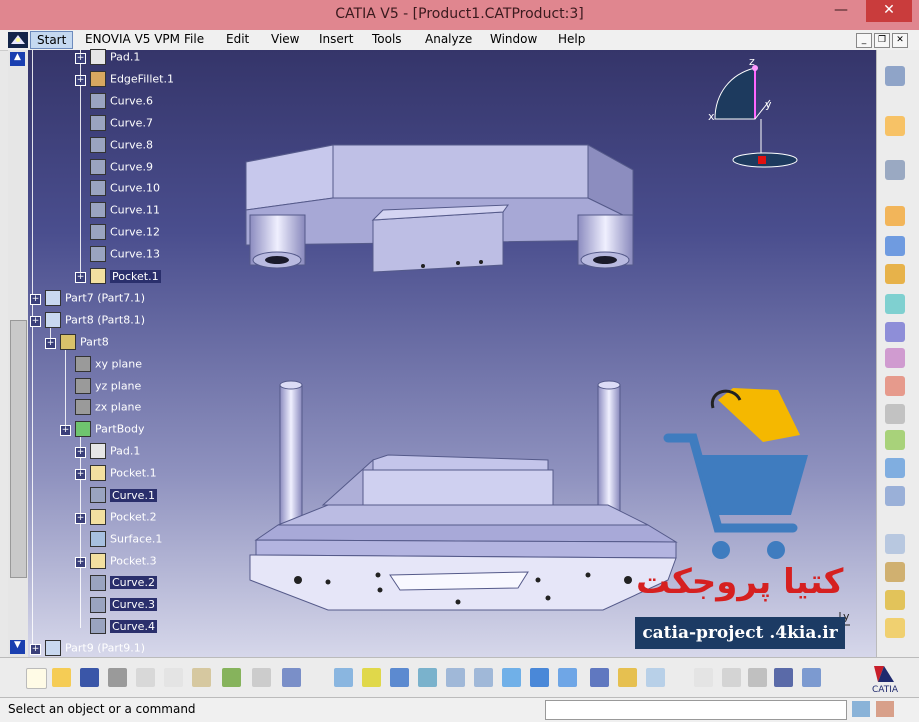 The width and height of the screenshot is (919, 722). Describe the element at coordinates (173, 677) in the screenshot. I see `copy-icon` at that location.